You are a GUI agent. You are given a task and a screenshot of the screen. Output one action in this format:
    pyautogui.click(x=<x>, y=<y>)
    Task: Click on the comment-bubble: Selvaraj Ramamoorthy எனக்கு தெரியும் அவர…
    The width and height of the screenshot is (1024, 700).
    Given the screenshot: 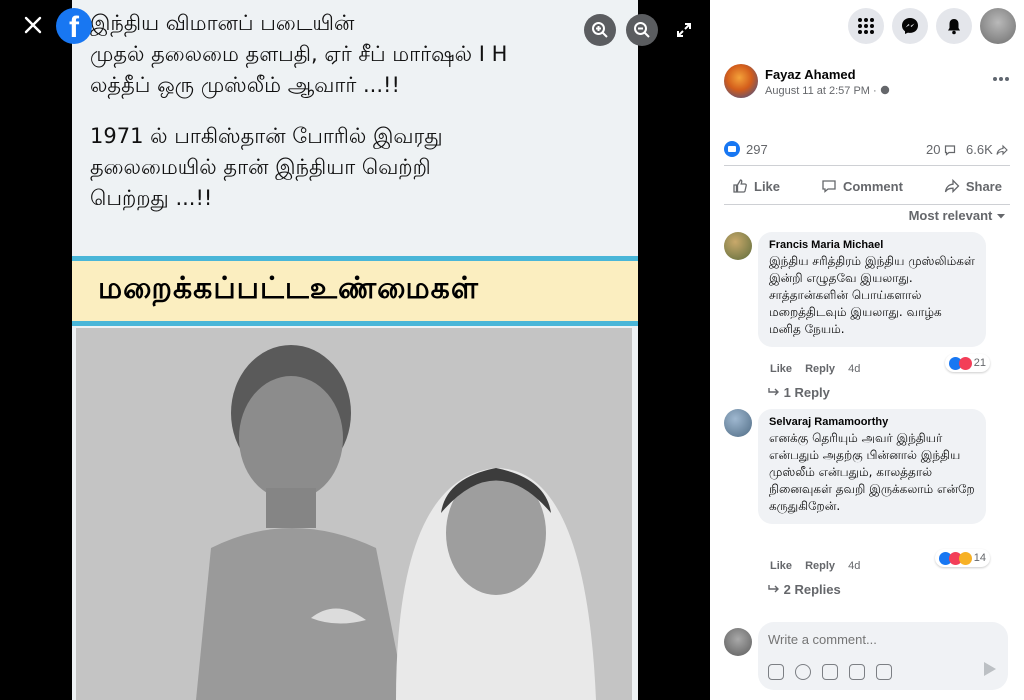 What is the action you would take?
    pyautogui.click(x=872, y=466)
    